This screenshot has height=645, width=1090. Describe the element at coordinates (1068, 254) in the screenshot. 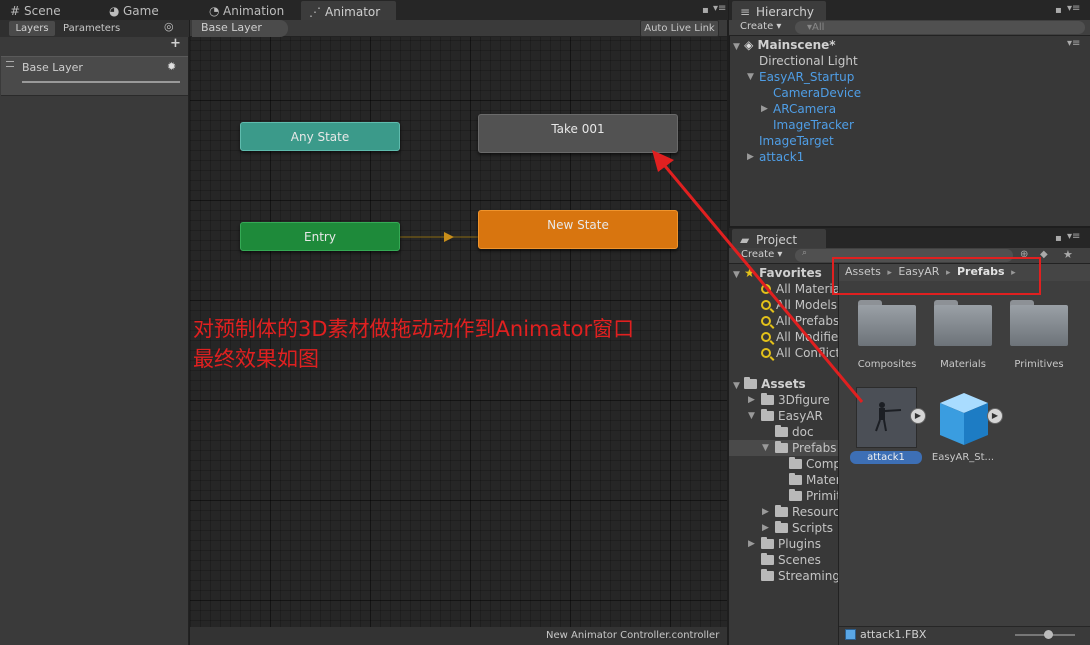

I see `favorite-star-icon: ★` at that location.